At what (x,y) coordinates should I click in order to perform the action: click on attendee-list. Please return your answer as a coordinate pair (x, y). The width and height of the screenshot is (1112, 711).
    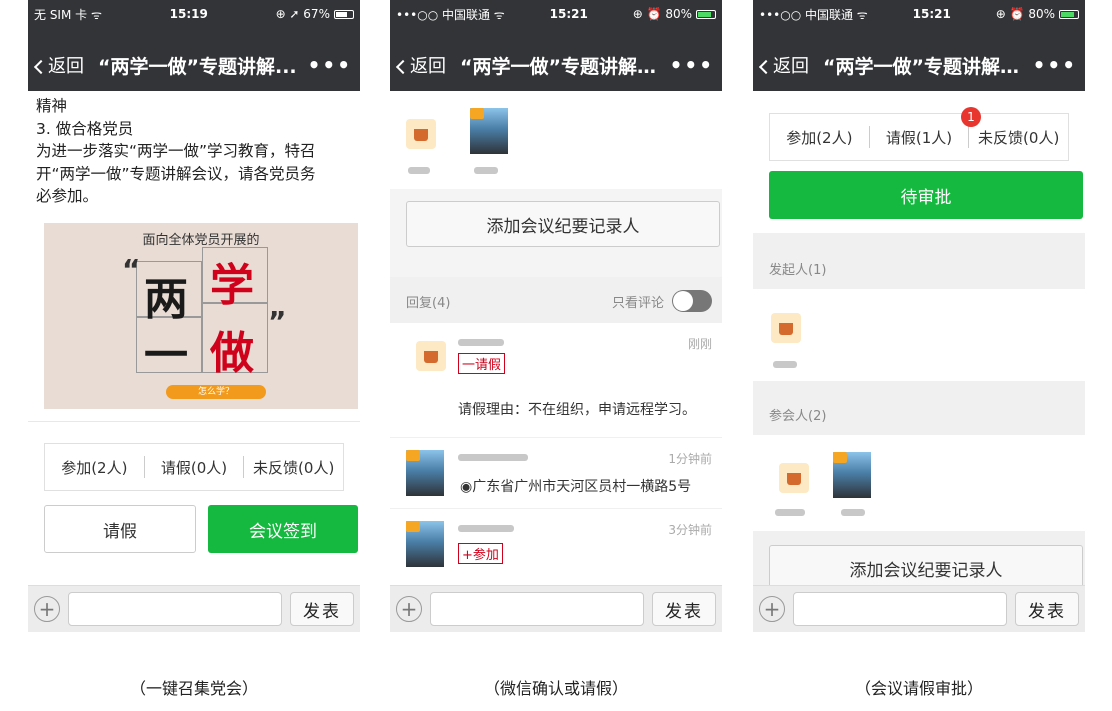
    Looking at the image, I should click on (919, 483).